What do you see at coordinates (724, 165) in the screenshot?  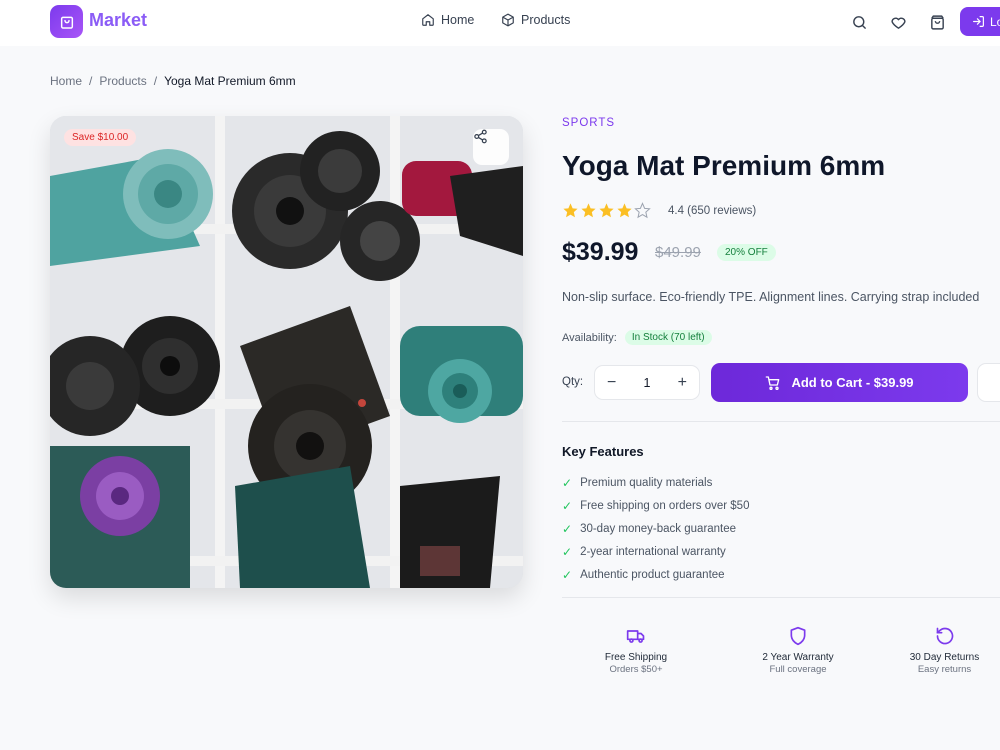 I see `product-title: Yoga Mat Premium 6mm` at bounding box center [724, 165].